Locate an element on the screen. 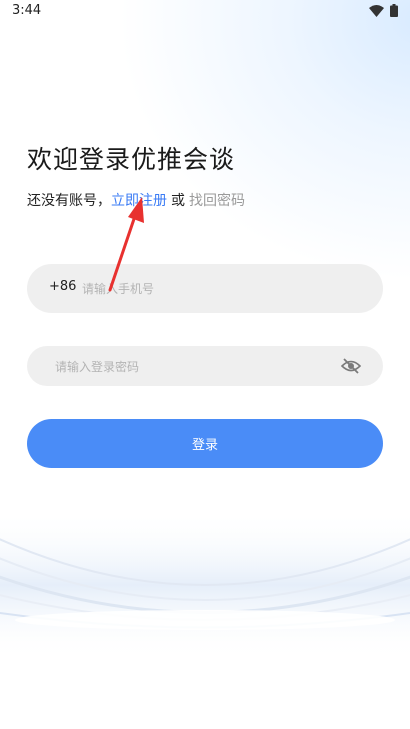  register-prompt: 还没有账号，立即注册或找回密码 is located at coordinates (136, 200).